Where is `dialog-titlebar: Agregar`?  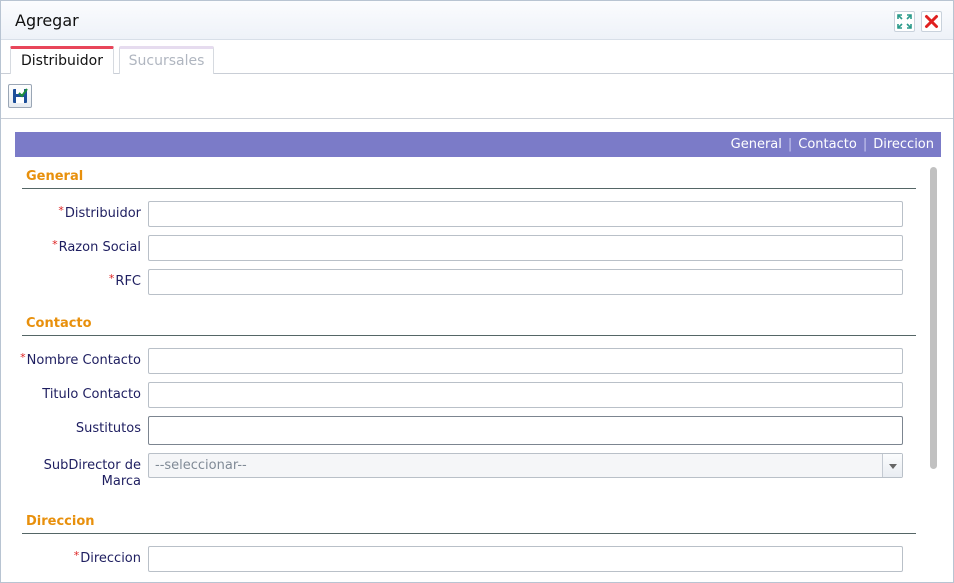
dialog-titlebar: Agregar is located at coordinates (477, 20).